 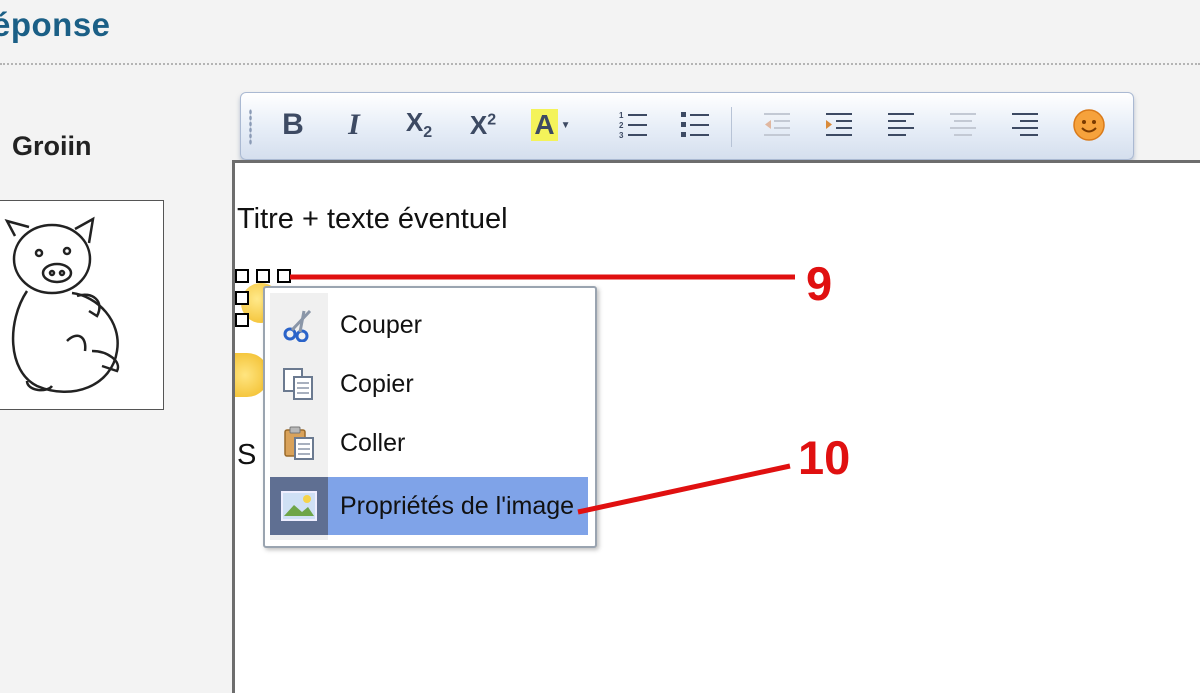 I want to click on text-color-button: A ▼, so click(x=551, y=125).